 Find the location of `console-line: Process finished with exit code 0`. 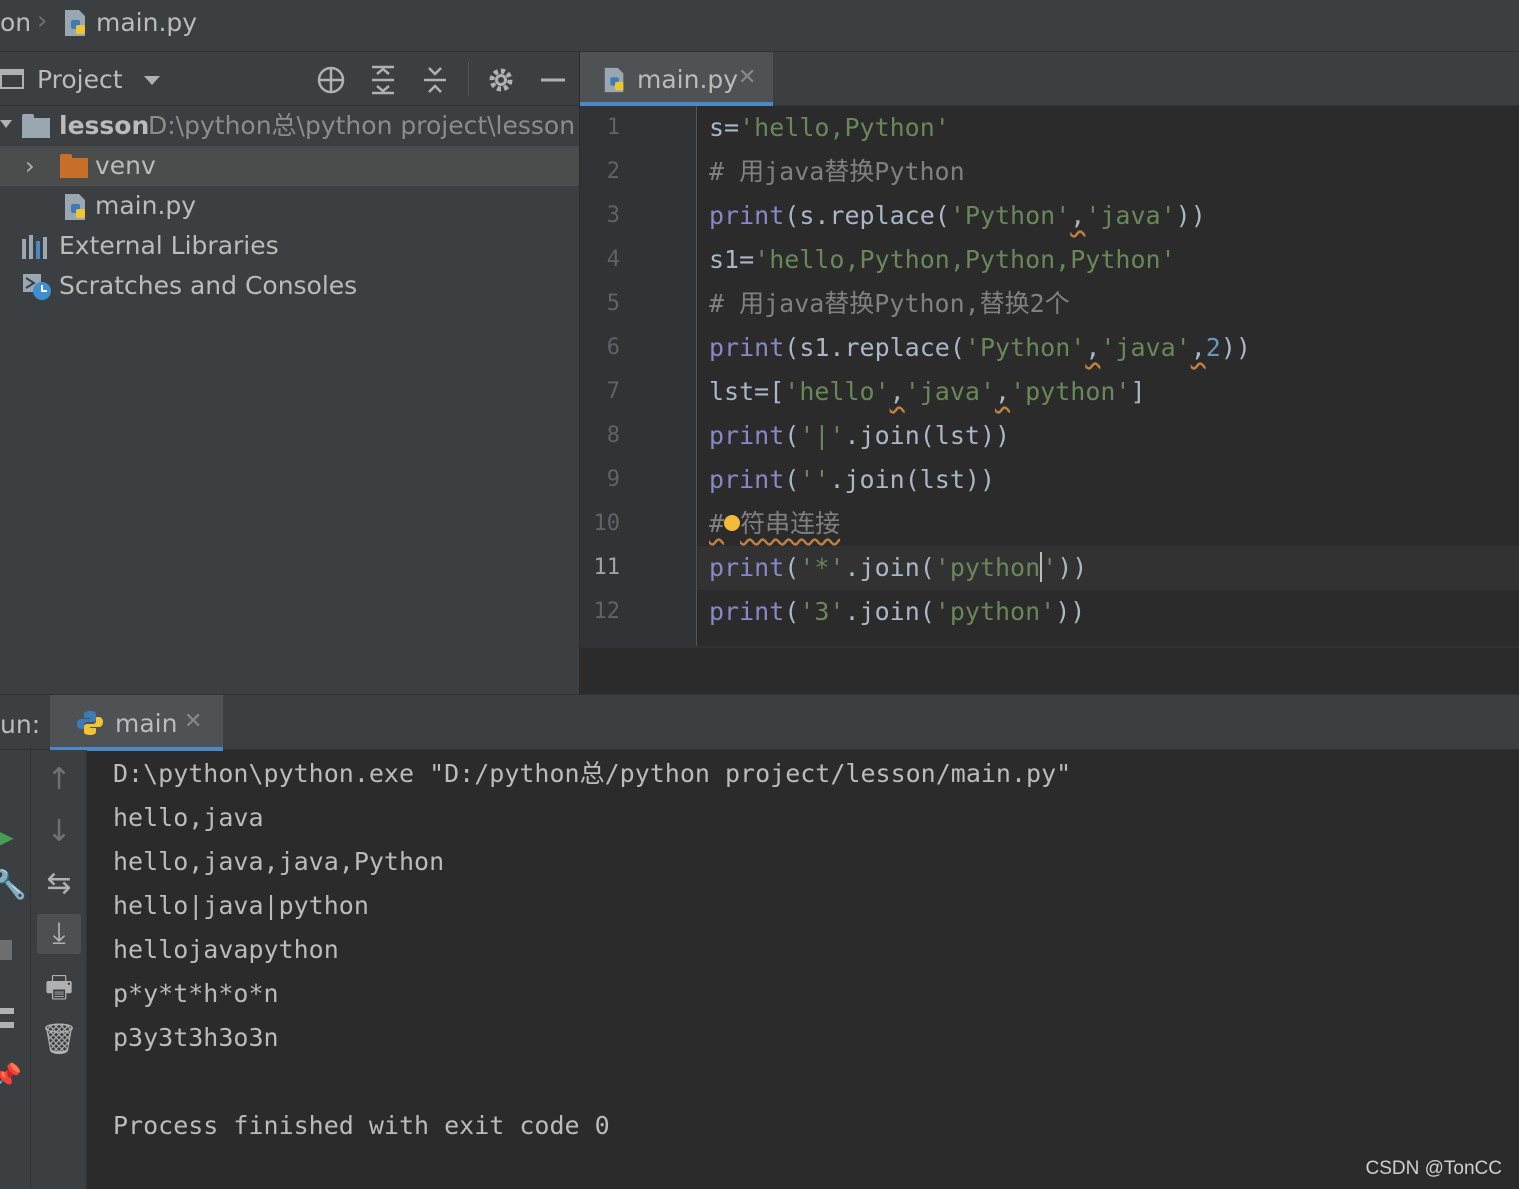

console-line: Process finished with exit code 0 is located at coordinates (361, 1125).